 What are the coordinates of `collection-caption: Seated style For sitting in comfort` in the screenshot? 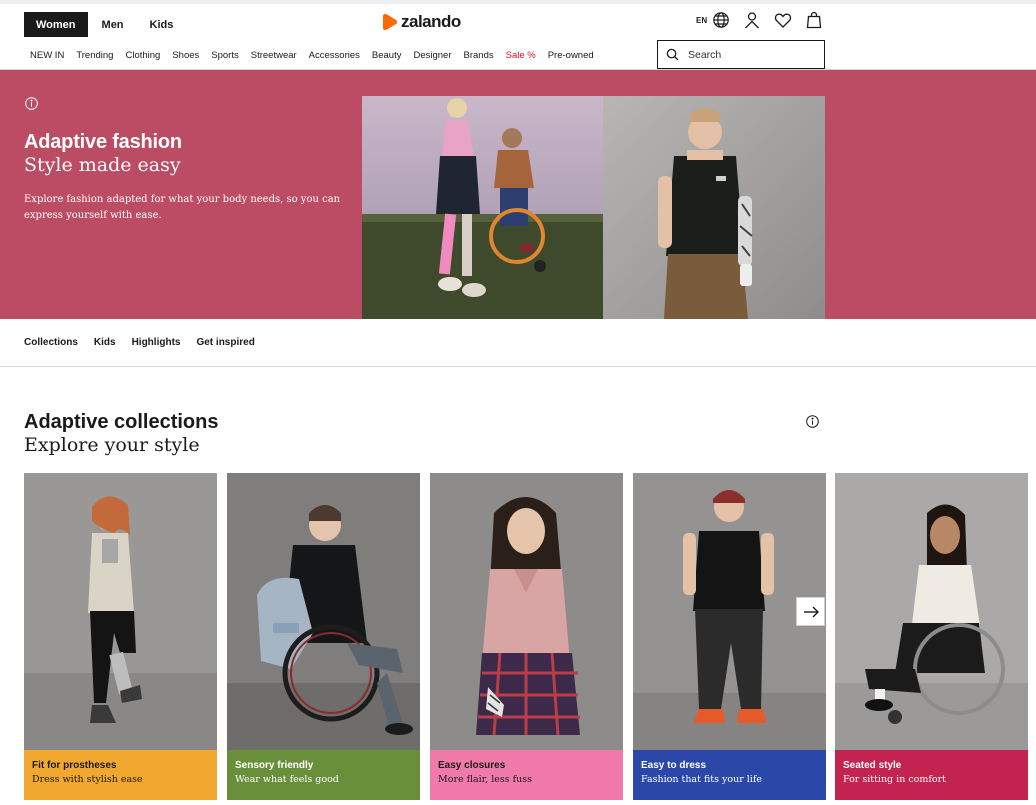 It's located at (931, 775).